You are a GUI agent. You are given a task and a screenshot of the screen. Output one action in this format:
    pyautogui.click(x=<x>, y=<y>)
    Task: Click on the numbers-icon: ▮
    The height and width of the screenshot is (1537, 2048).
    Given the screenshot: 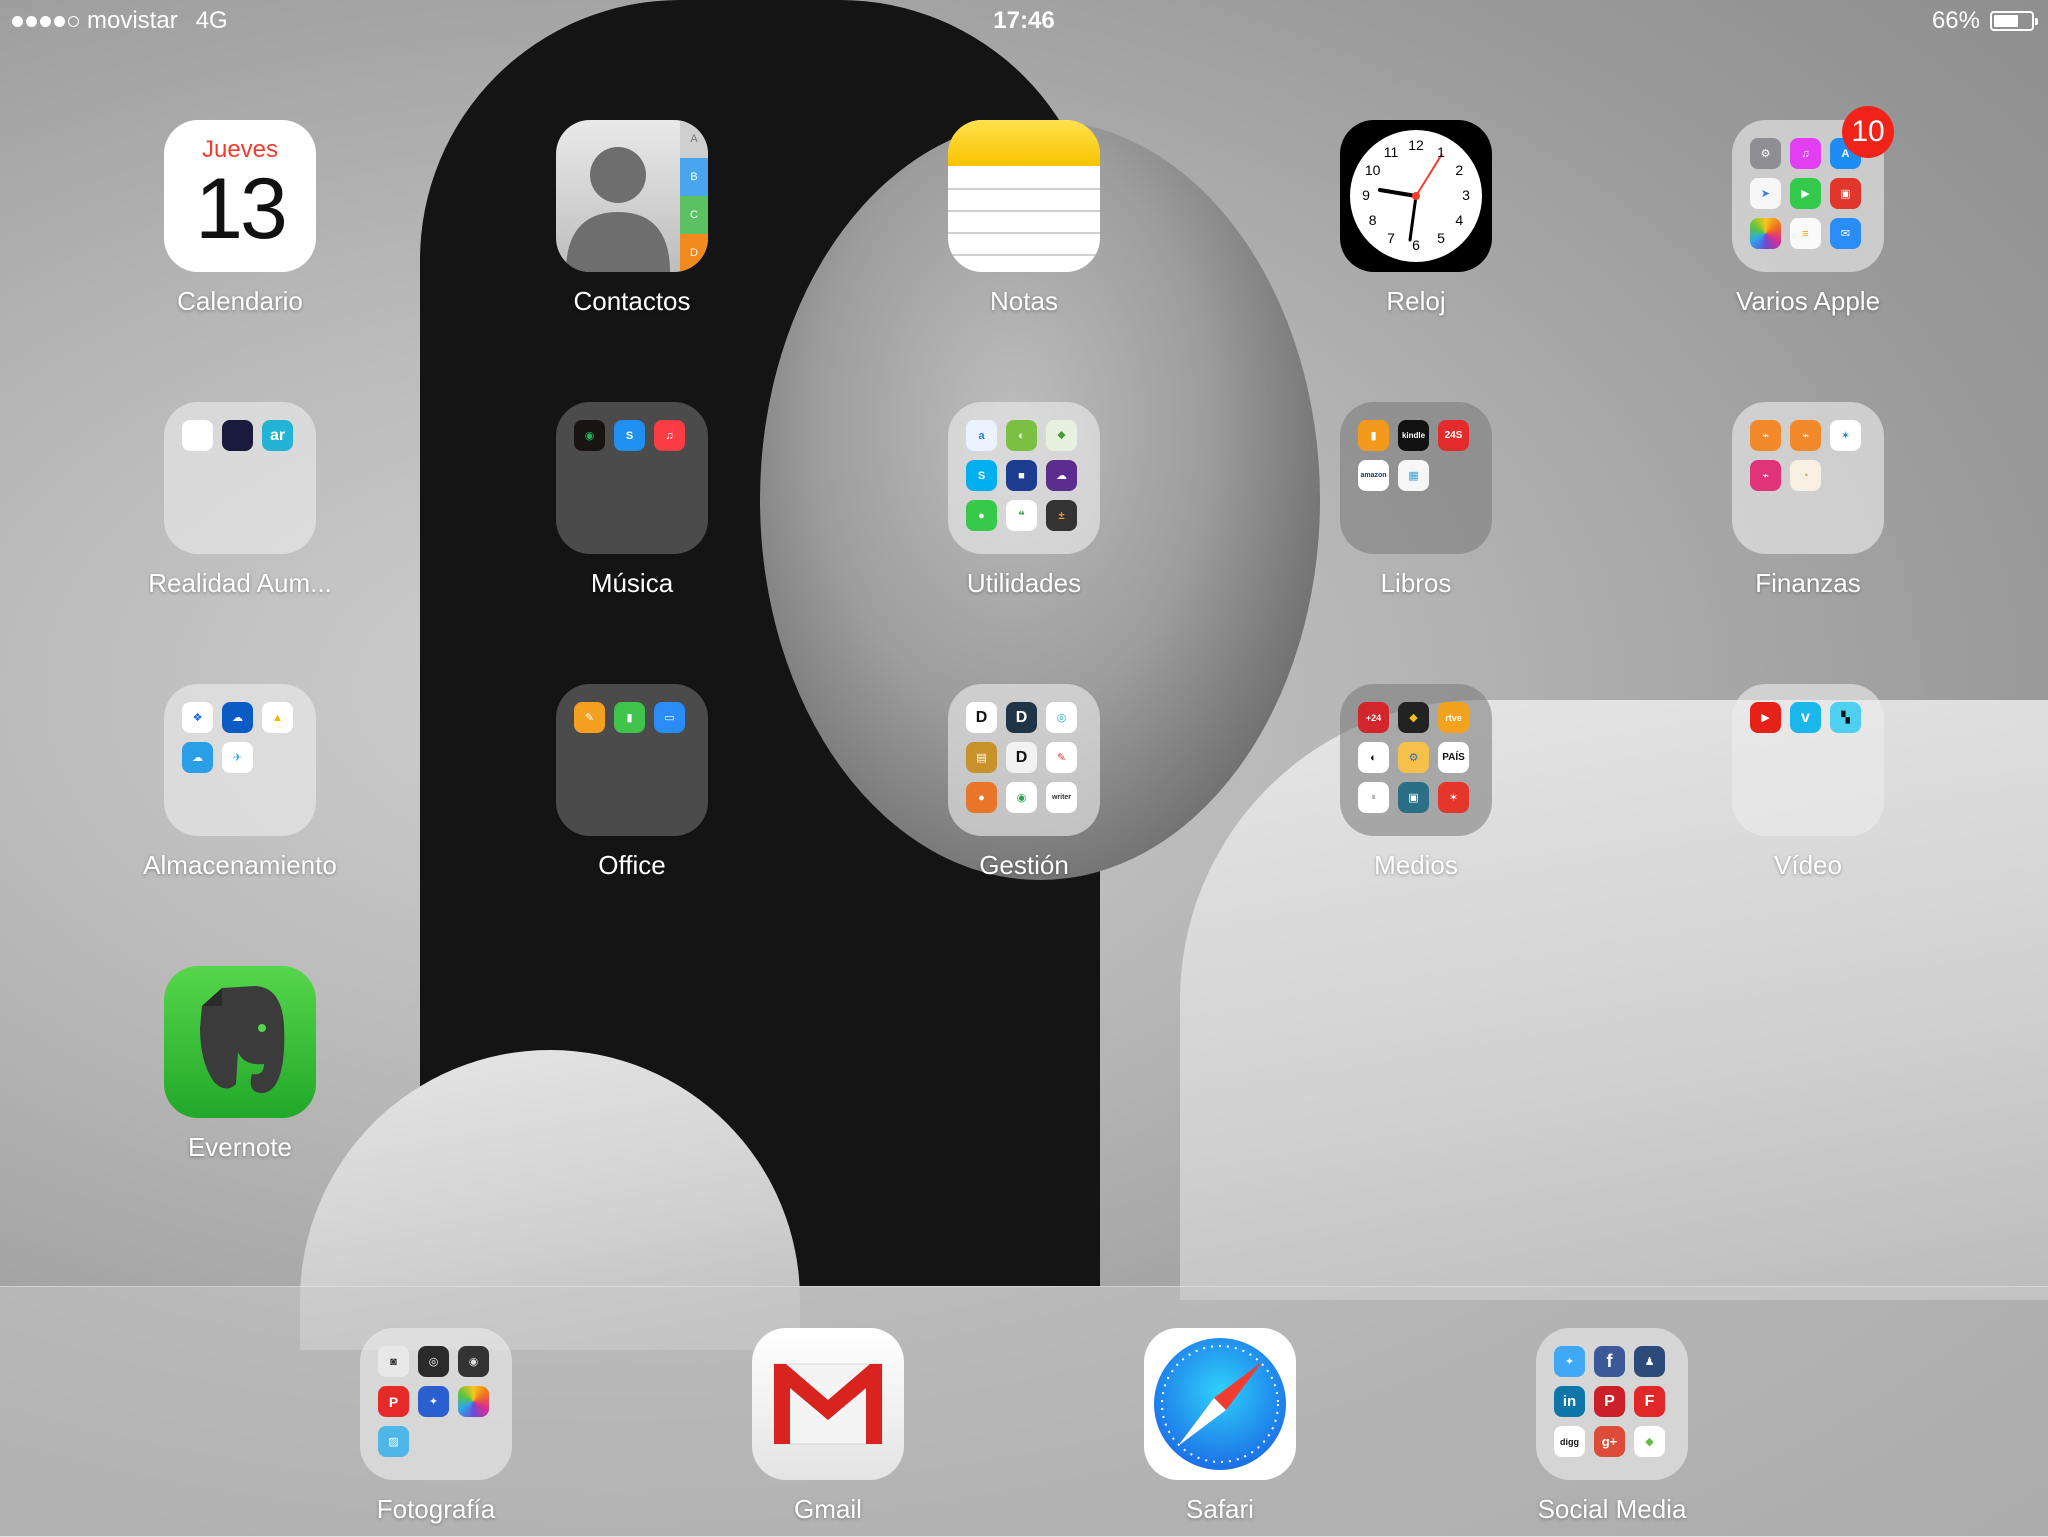 What is the action you would take?
    pyautogui.click(x=629, y=717)
    